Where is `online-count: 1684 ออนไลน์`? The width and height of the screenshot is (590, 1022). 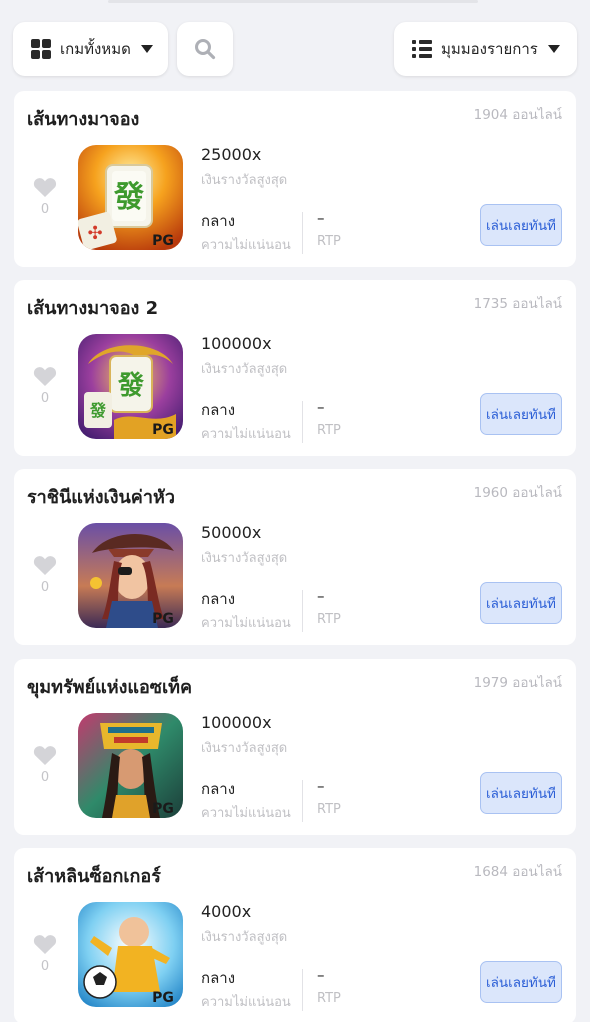
online-count: 1684 ออนไลน์ is located at coordinates (517, 872).